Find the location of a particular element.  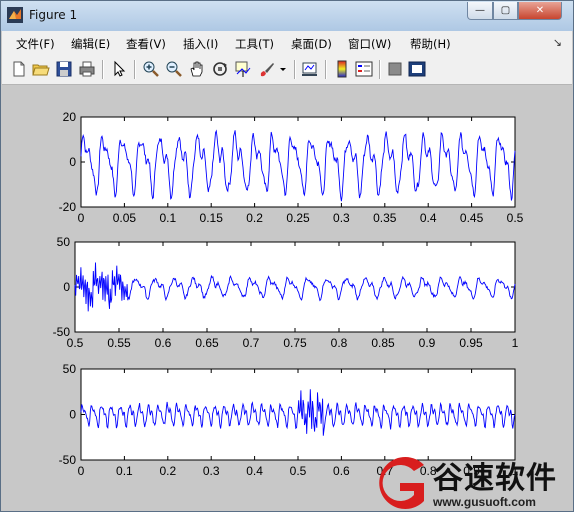

x-tick-label: 0.35 is located at coordinates (385, 218).